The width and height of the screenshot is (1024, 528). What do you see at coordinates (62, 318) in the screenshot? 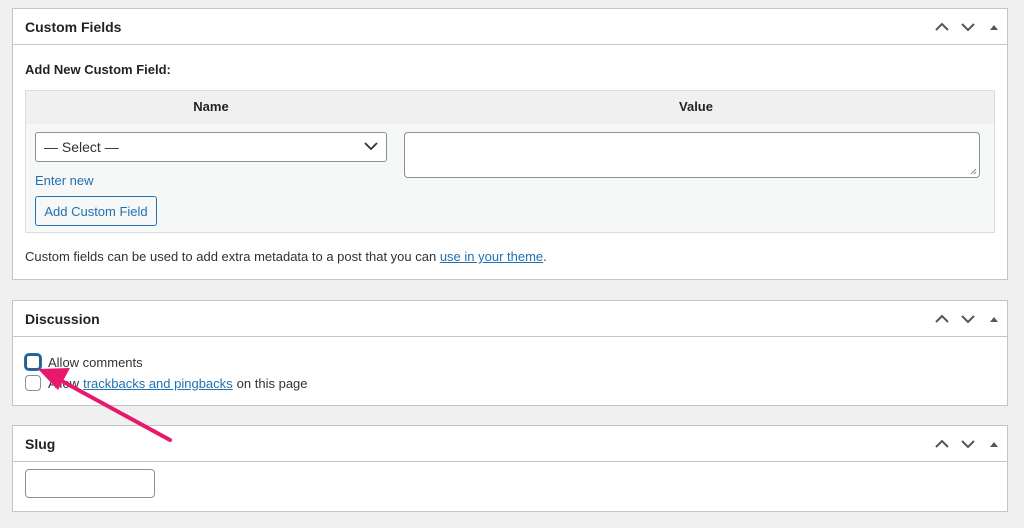
I see `discussion-title: Discussion` at bounding box center [62, 318].